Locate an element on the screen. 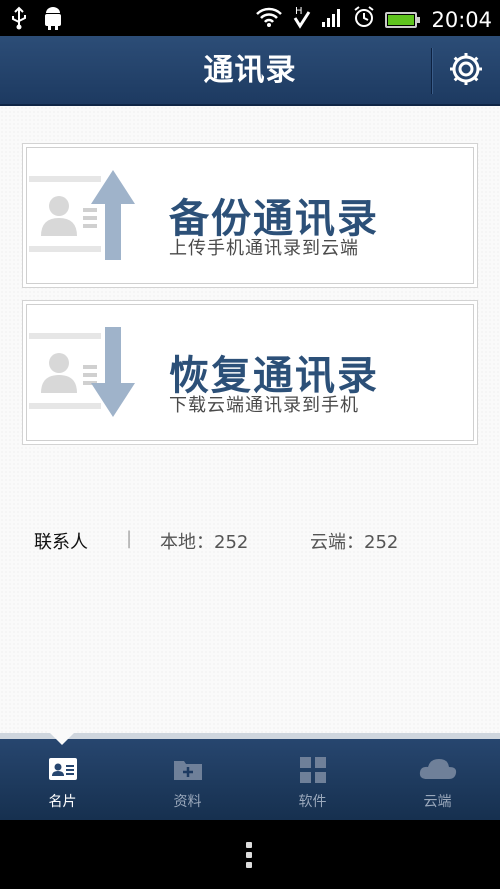 Image resolution: width=500 pixels, height=889 pixels. menu-dots-icon is located at coordinates (249, 857).